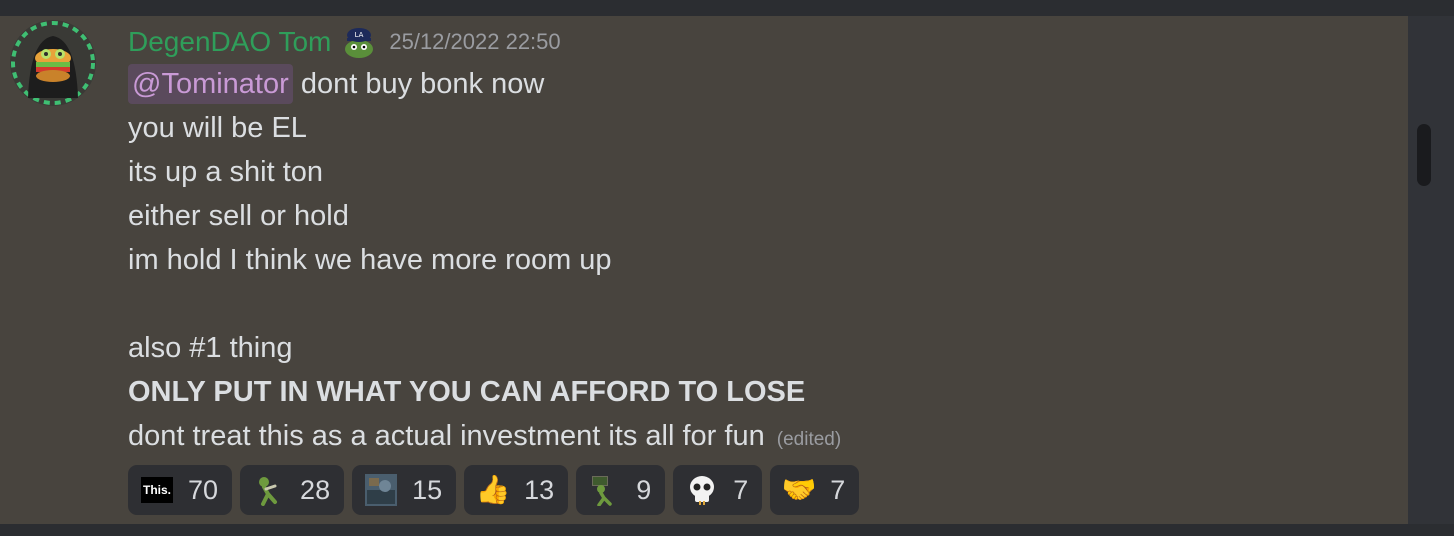  Describe the element at coordinates (210, 84) in the screenshot. I see `user-mention: @Tominator` at that location.